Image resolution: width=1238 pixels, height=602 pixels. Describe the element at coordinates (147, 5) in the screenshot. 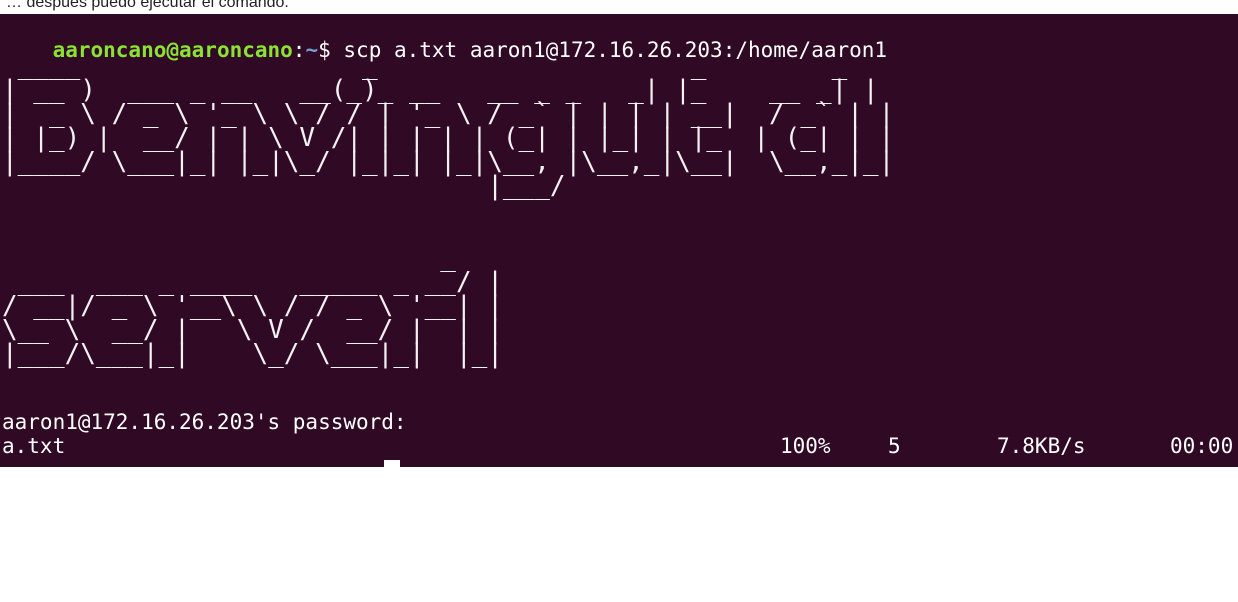

I see `page-caption: … despues puedo ejecutar el comando.` at that location.